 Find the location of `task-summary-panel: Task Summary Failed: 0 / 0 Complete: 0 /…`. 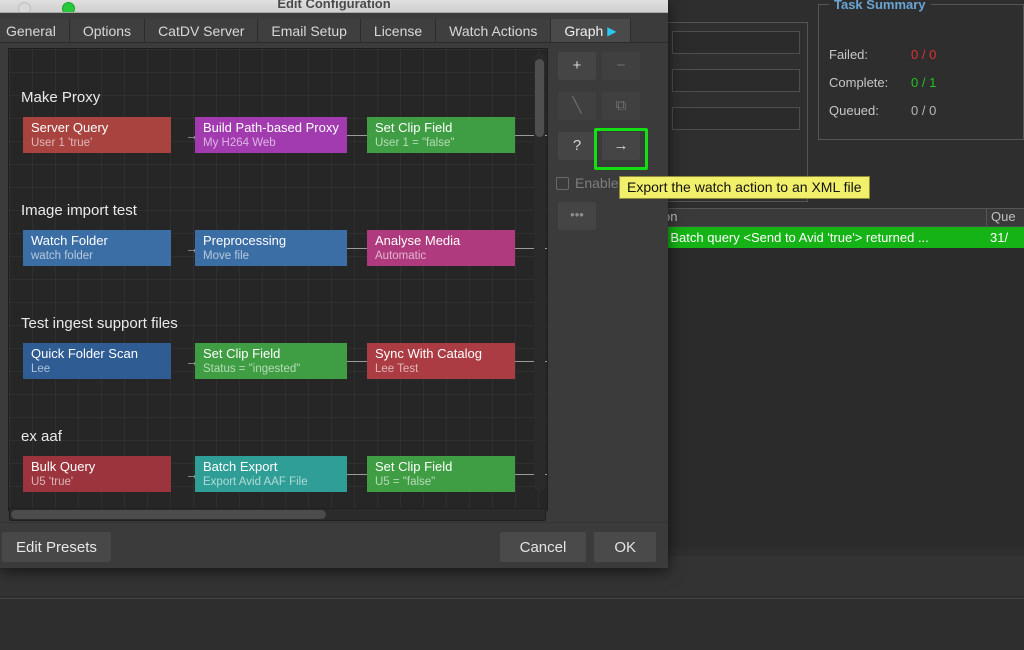

task-summary-panel: Task Summary Failed: 0 / 0 Complete: 0 /… is located at coordinates (921, 70).